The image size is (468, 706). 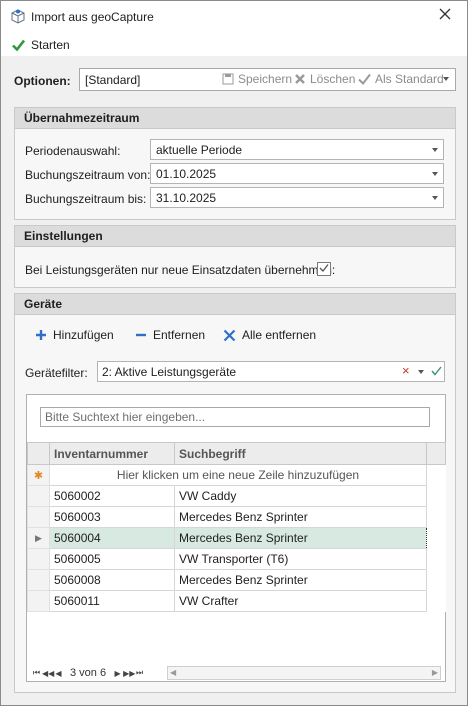 What do you see at coordinates (42, 81) in the screenshot?
I see `options-label: Optionen:` at bounding box center [42, 81].